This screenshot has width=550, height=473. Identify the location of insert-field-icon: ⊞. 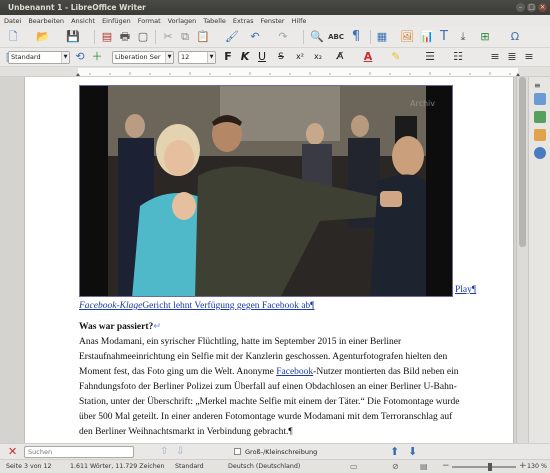
(485, 37).